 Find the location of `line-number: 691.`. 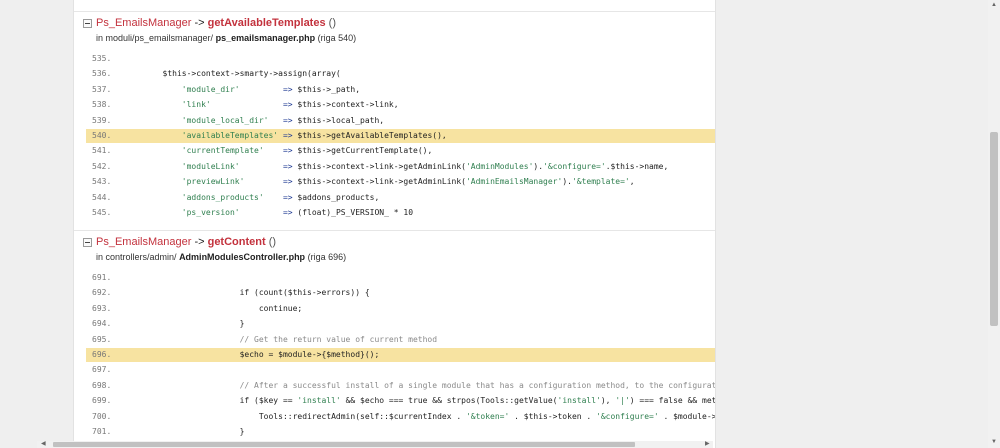

line-number: 691. is located at coordinates (102, 277).